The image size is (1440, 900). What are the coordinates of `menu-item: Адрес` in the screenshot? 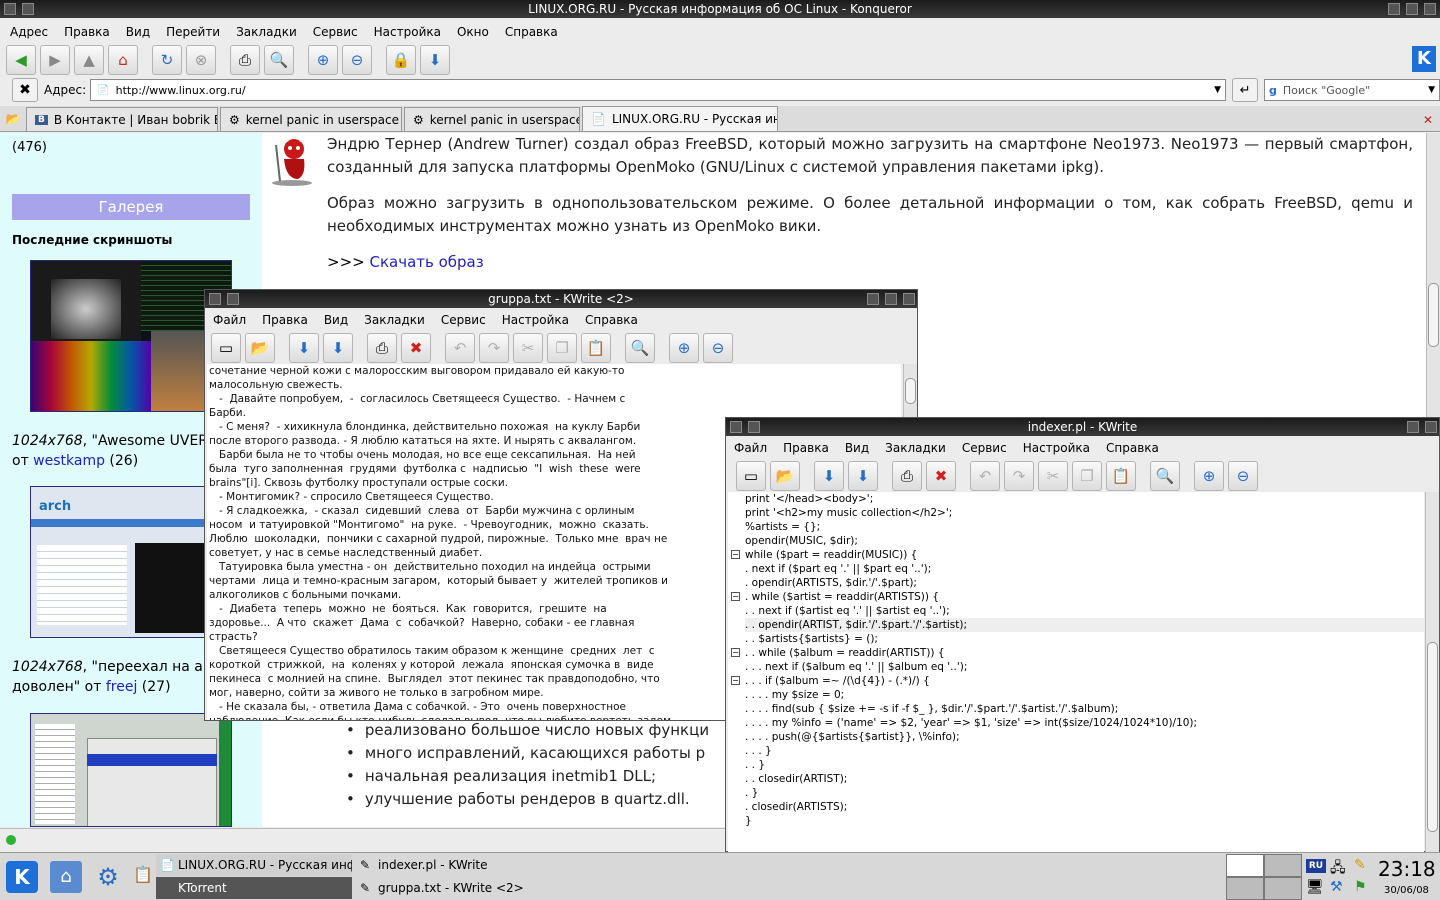 It's located at (29, 32).